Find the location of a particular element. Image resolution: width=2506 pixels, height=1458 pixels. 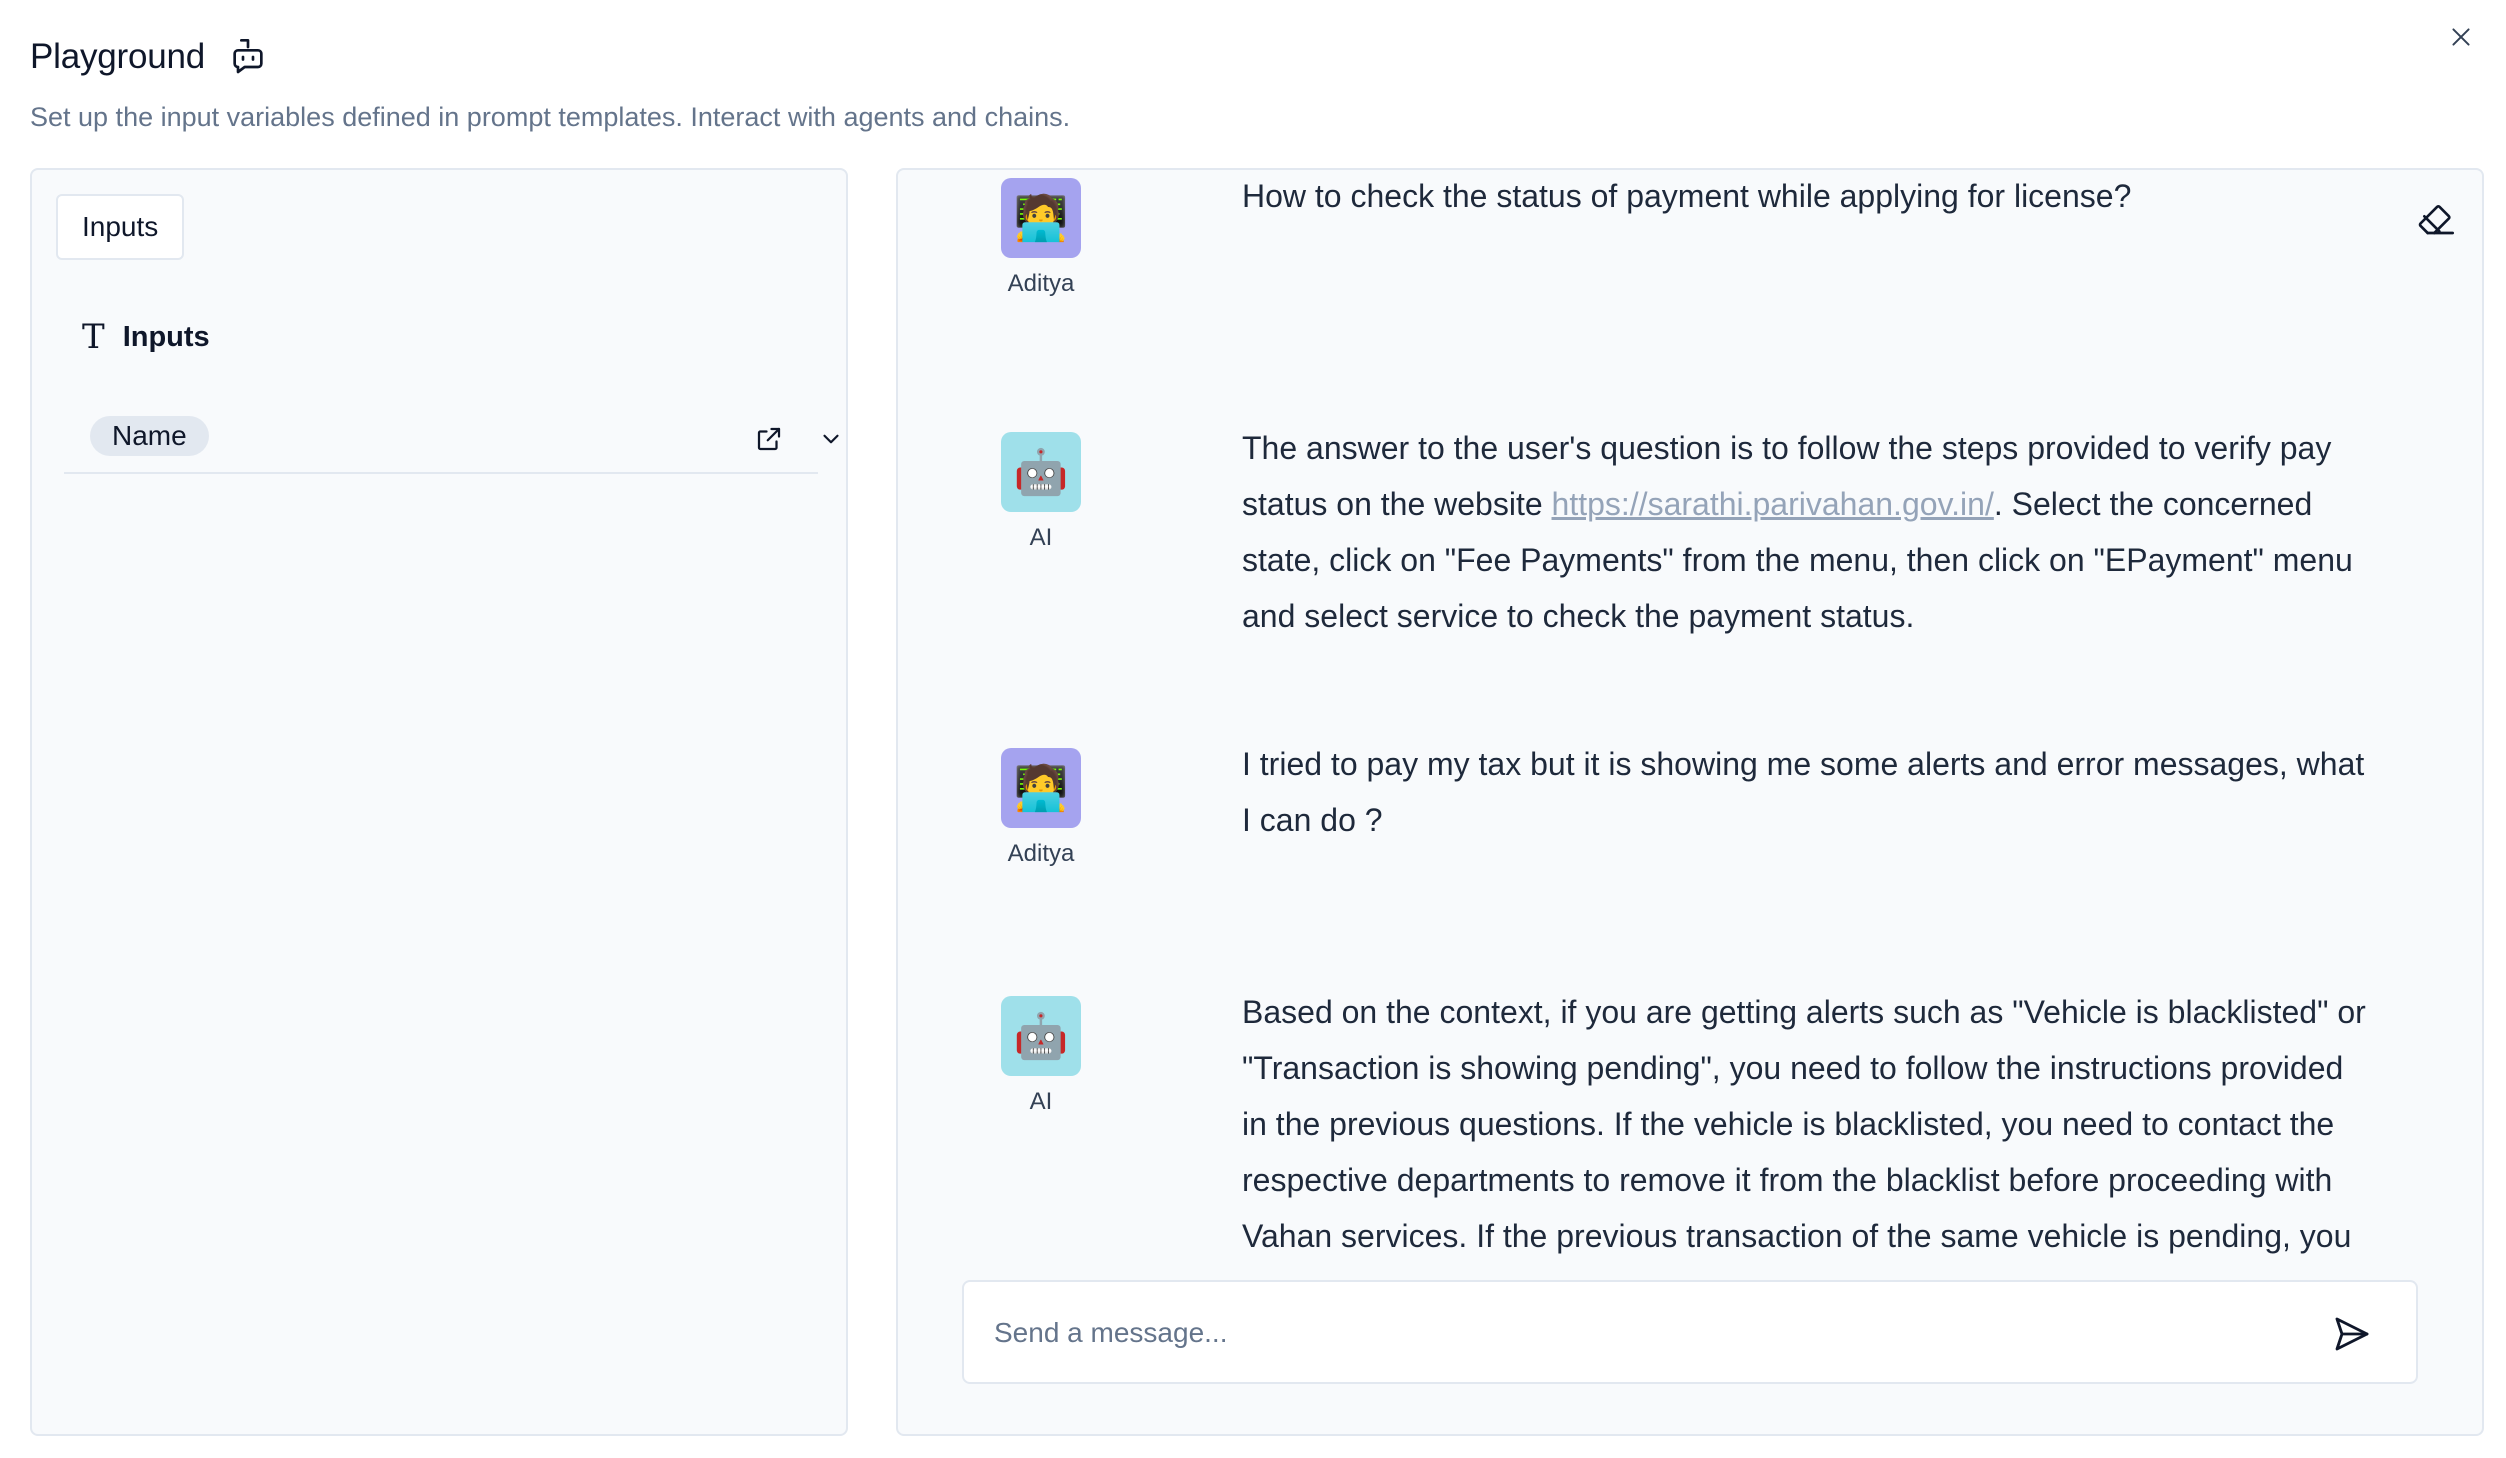

header: Playground is located at coordinates (149, 57).